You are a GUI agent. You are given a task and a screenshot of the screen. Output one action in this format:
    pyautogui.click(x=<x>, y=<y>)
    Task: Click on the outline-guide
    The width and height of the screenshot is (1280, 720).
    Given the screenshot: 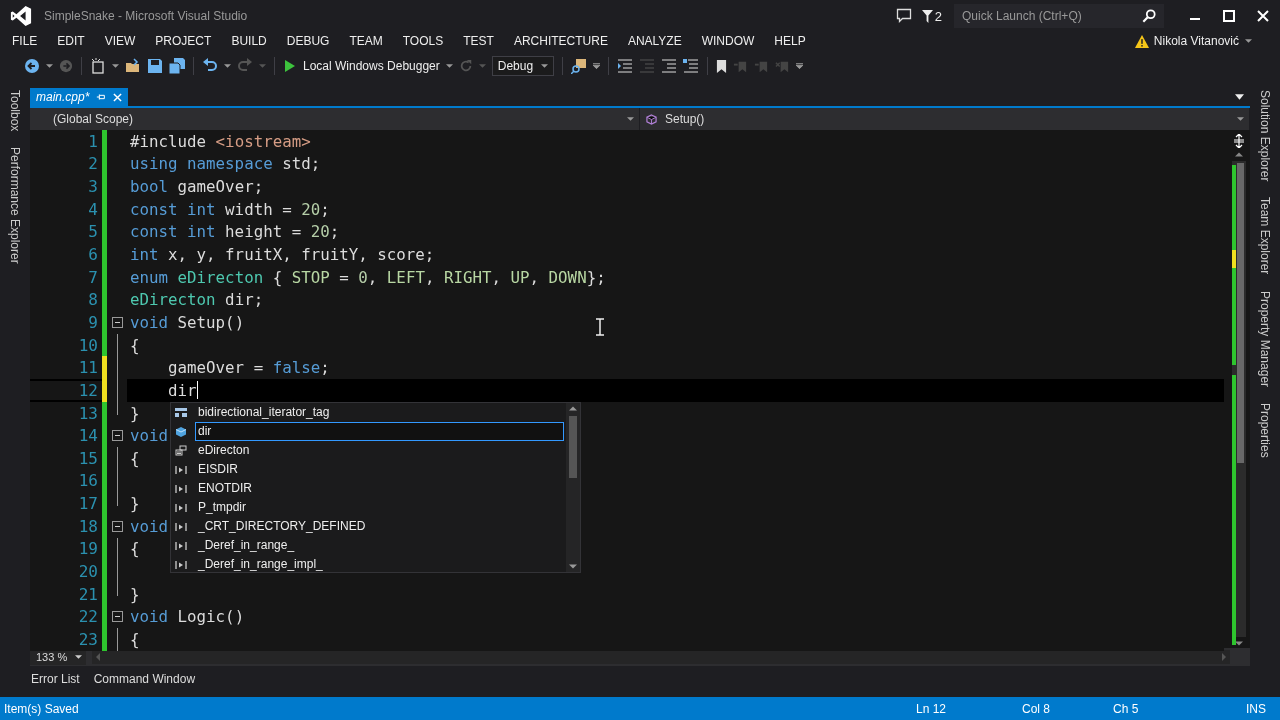 What is the action you would take?
    pyautogui.click(x=117, y=639)
    